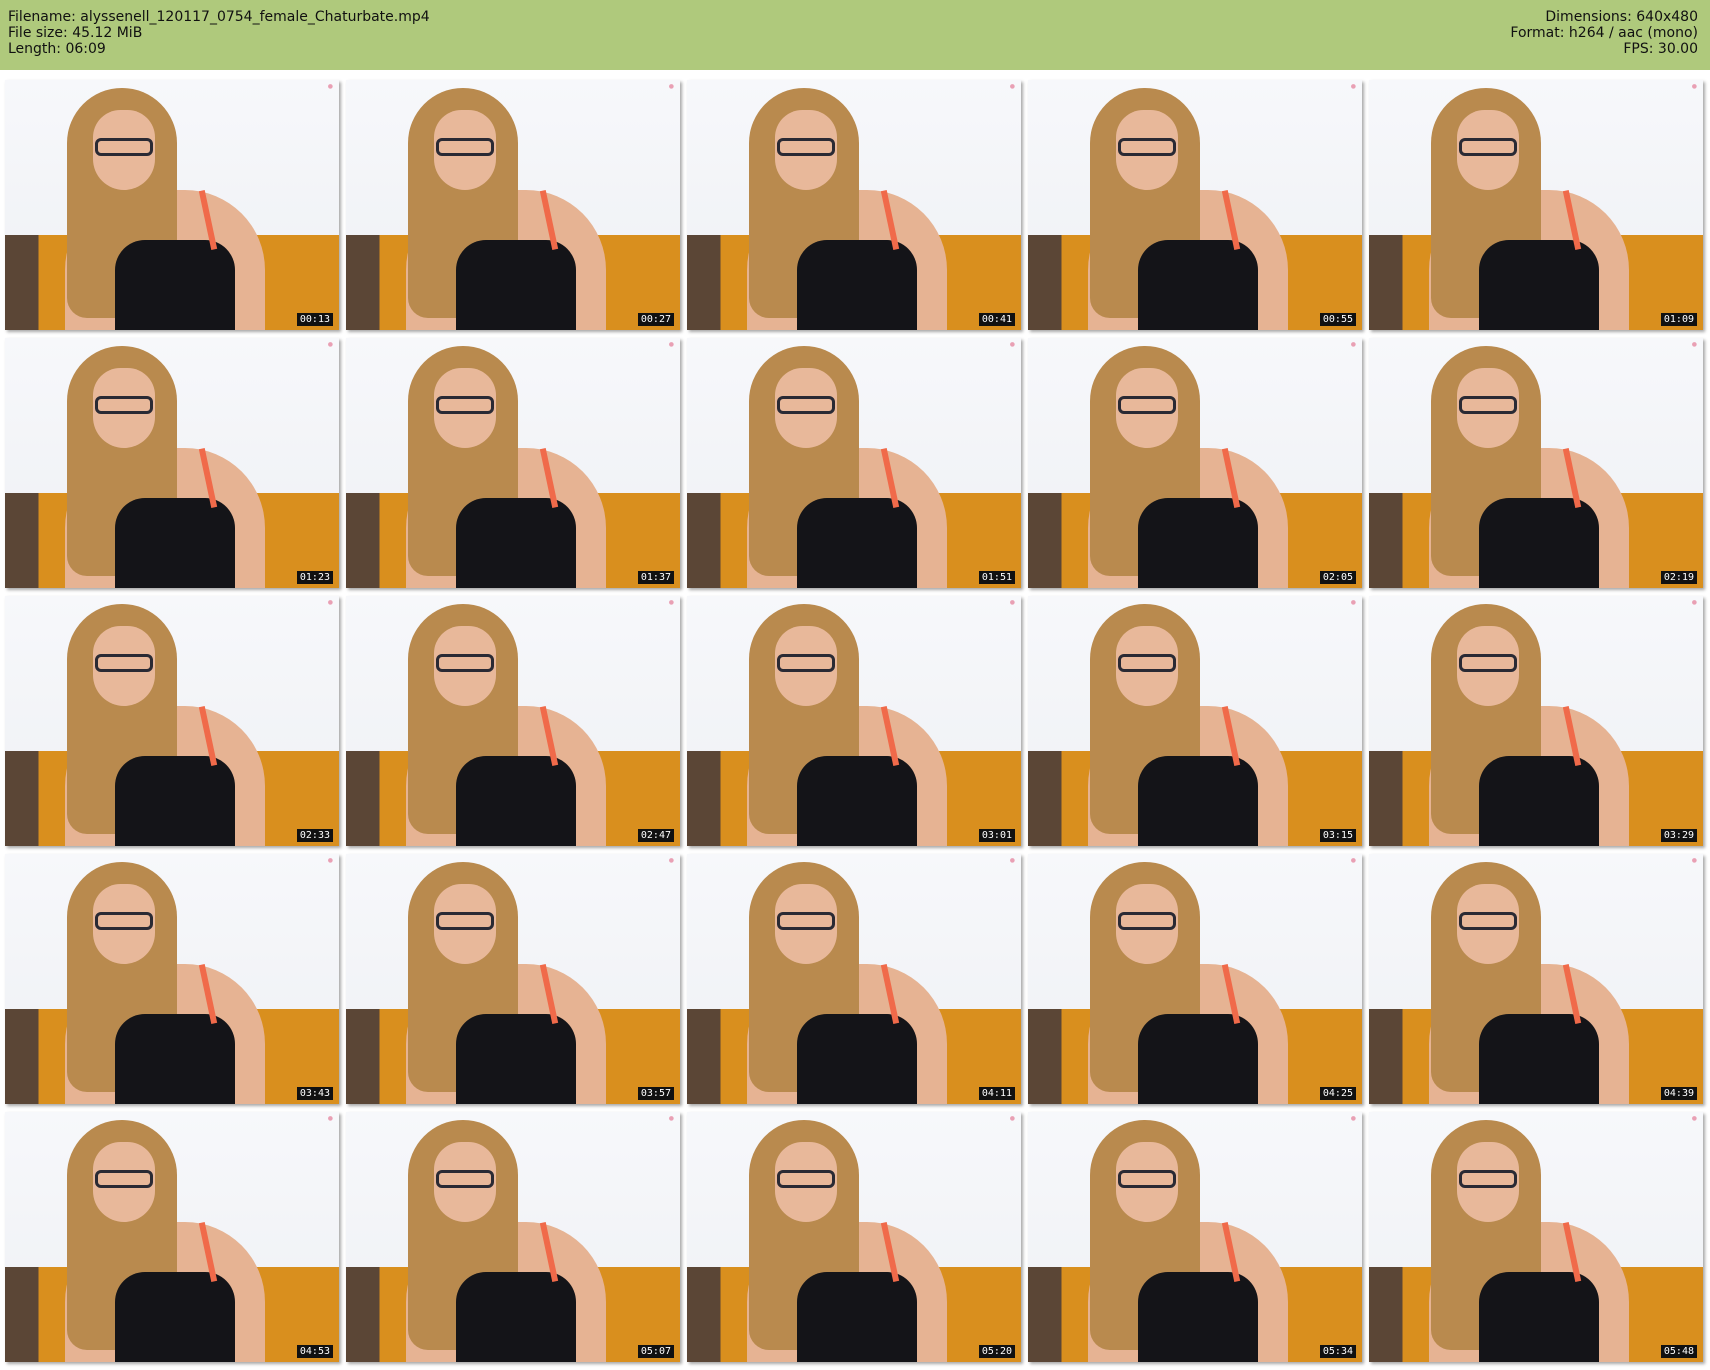 The height and width of the screenshot is (1370, 1710). Describe the element at coordinates (854, 205) in the screenshot. I see `thumbnail-frame: ● 00:41` at that location.